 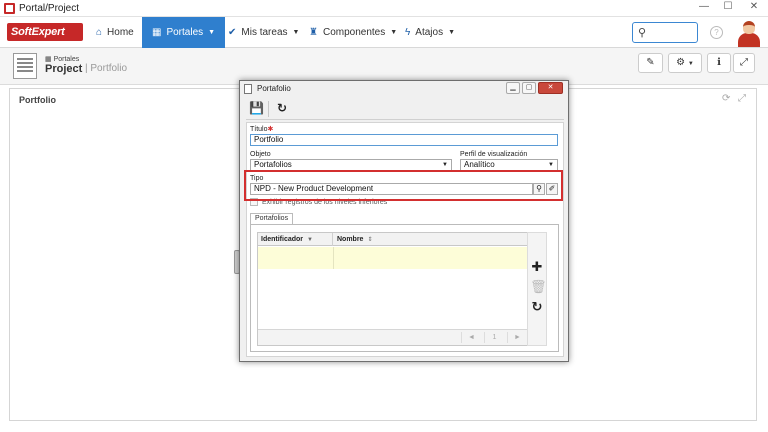 What do you see at coordinates (433, 239) in the screenshot?
I see `column-nombre: Nombre ⇕` at bounding box center [433, 239].